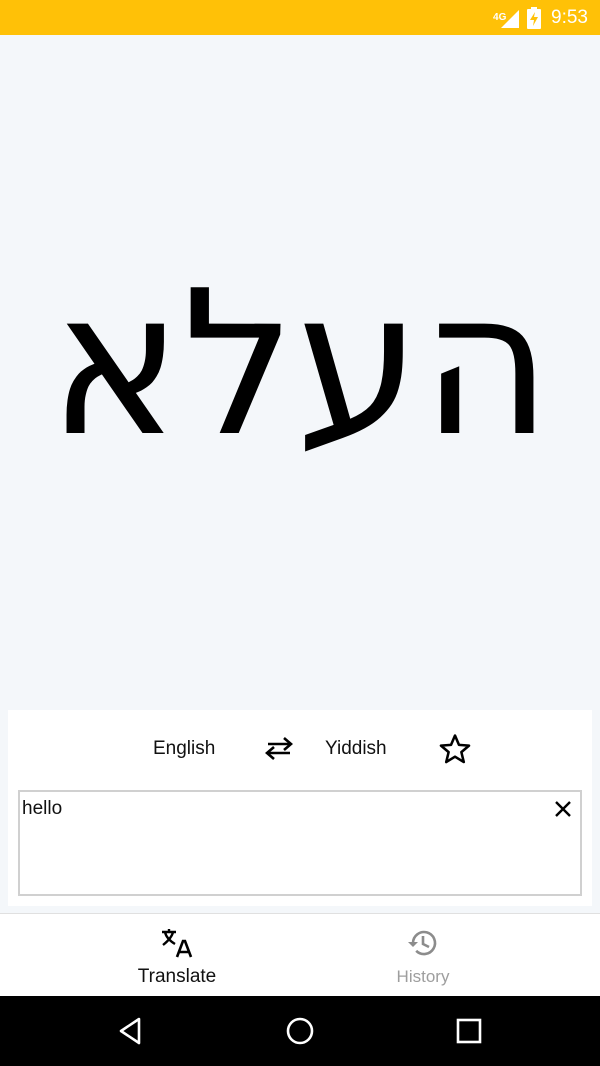 The image size is (600, 1066). I want to click on bottom-navigation: Translate History, so click(300, 955).